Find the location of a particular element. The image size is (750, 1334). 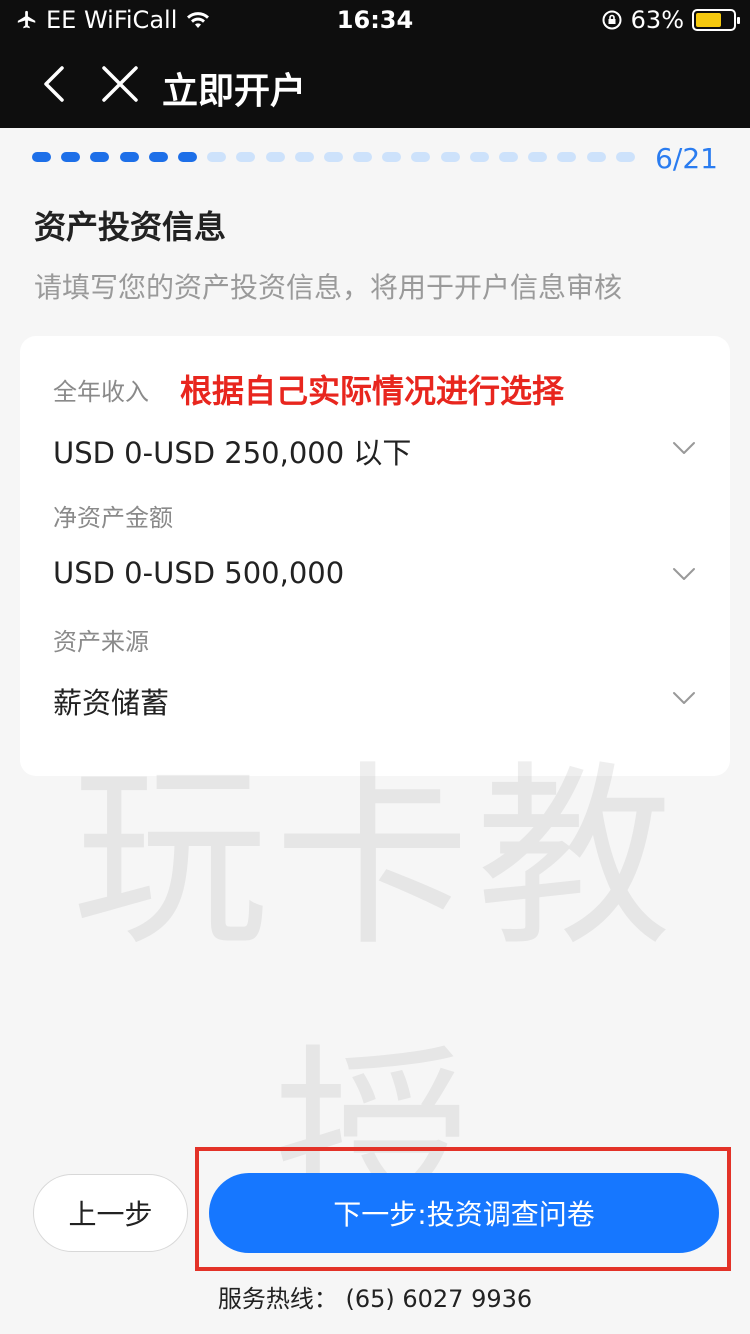

progress-indicator is located at coordinates (333, 157).